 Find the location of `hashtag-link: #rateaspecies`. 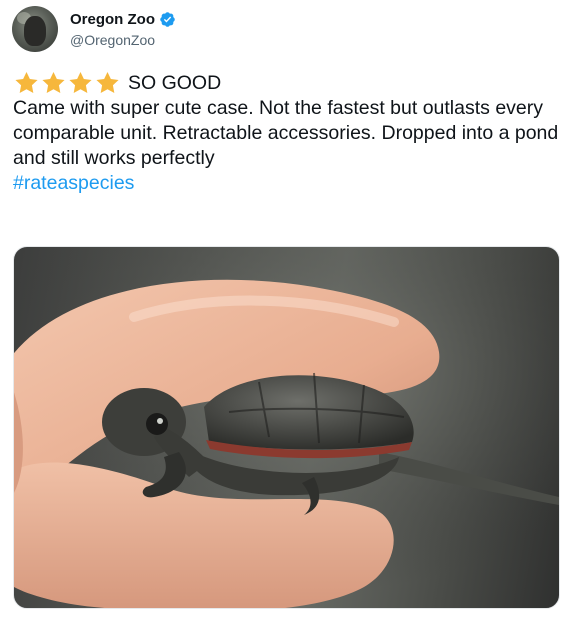

hashtag-link: #rateaspecies is located at coordinates (287, 183).